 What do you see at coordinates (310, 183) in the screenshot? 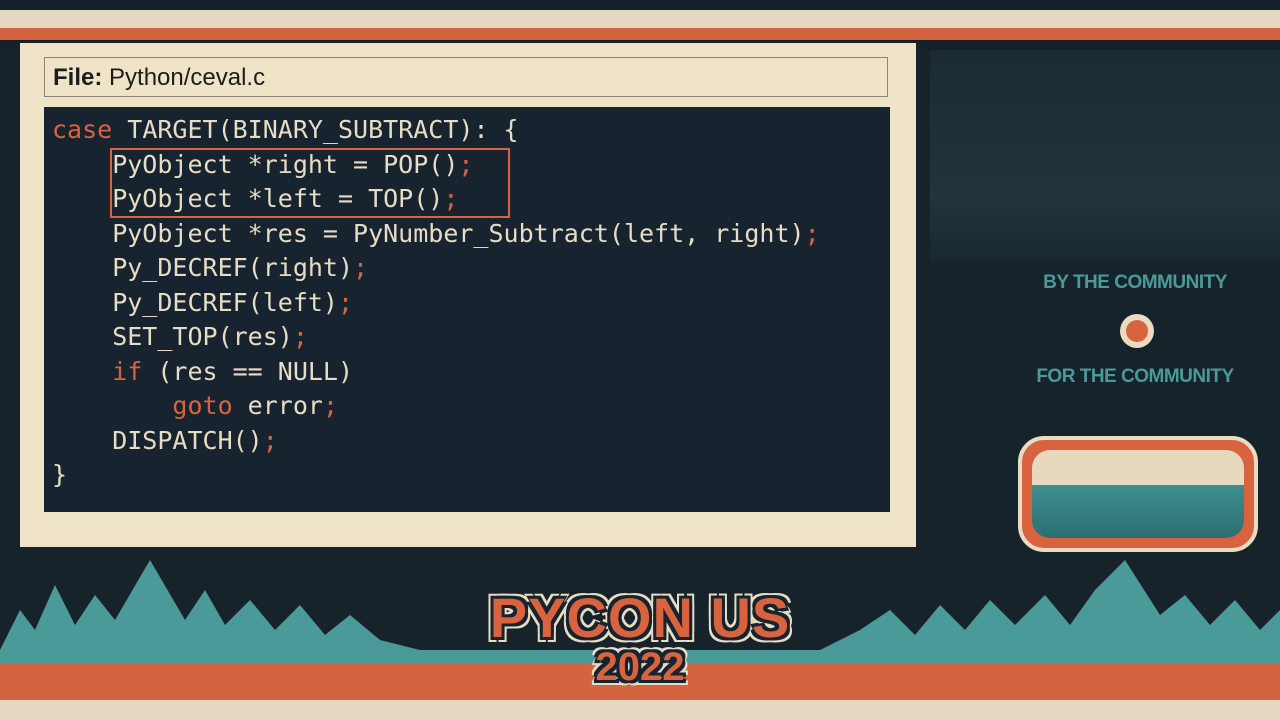
I see `highlight-box` at bounding box center [310, 183].